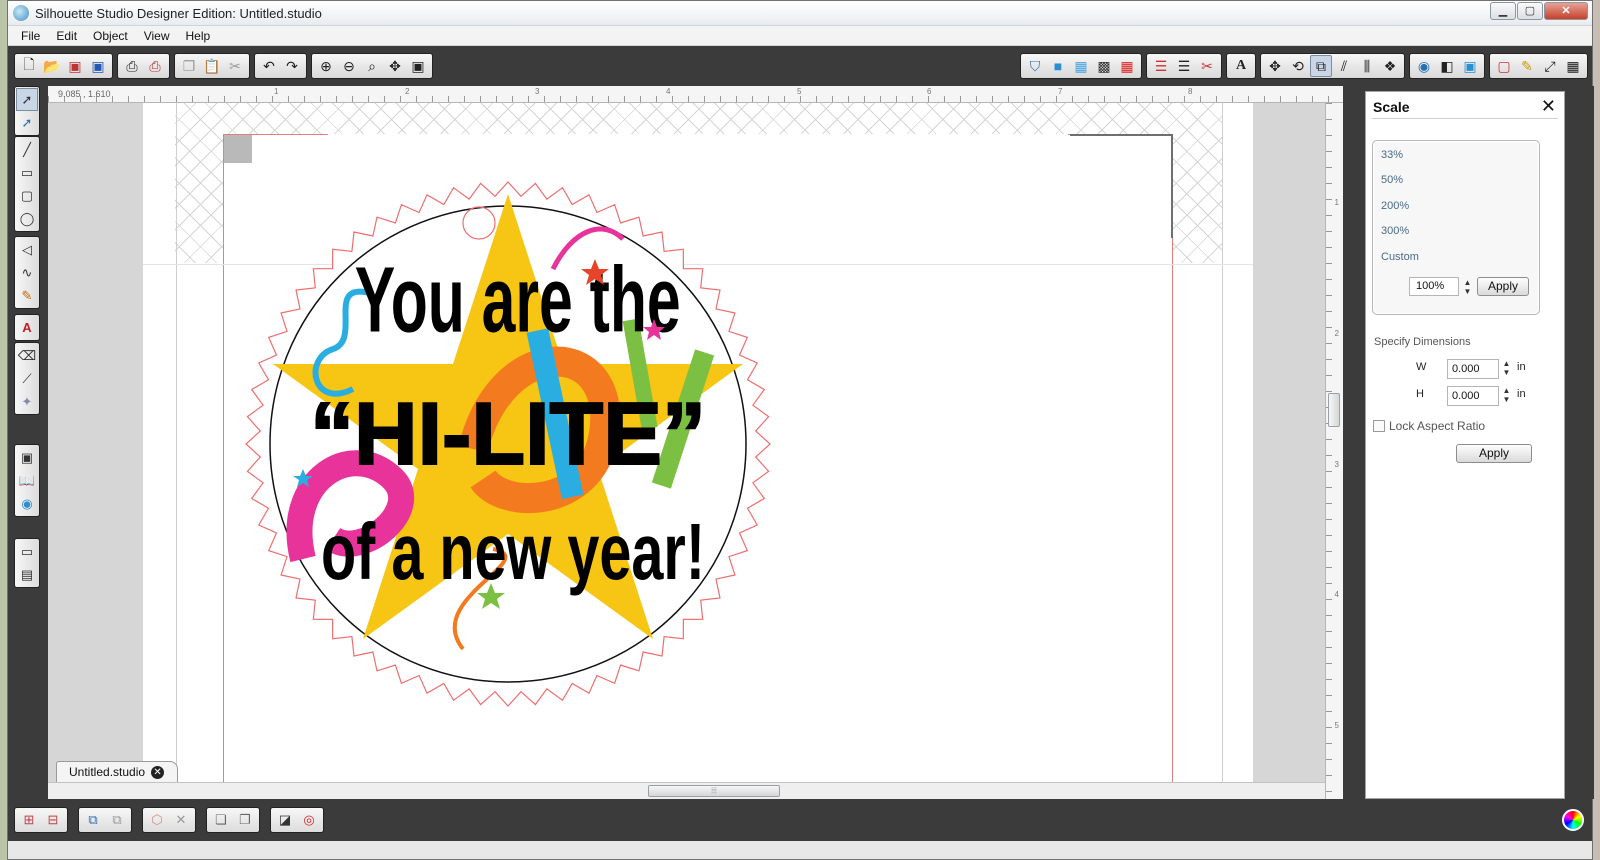 This screenshot has width=1600, height=860. Describe the element at coordinates (27, 218) in the screenshot. I see `ellipse-tool-icon: ◯` at that location.